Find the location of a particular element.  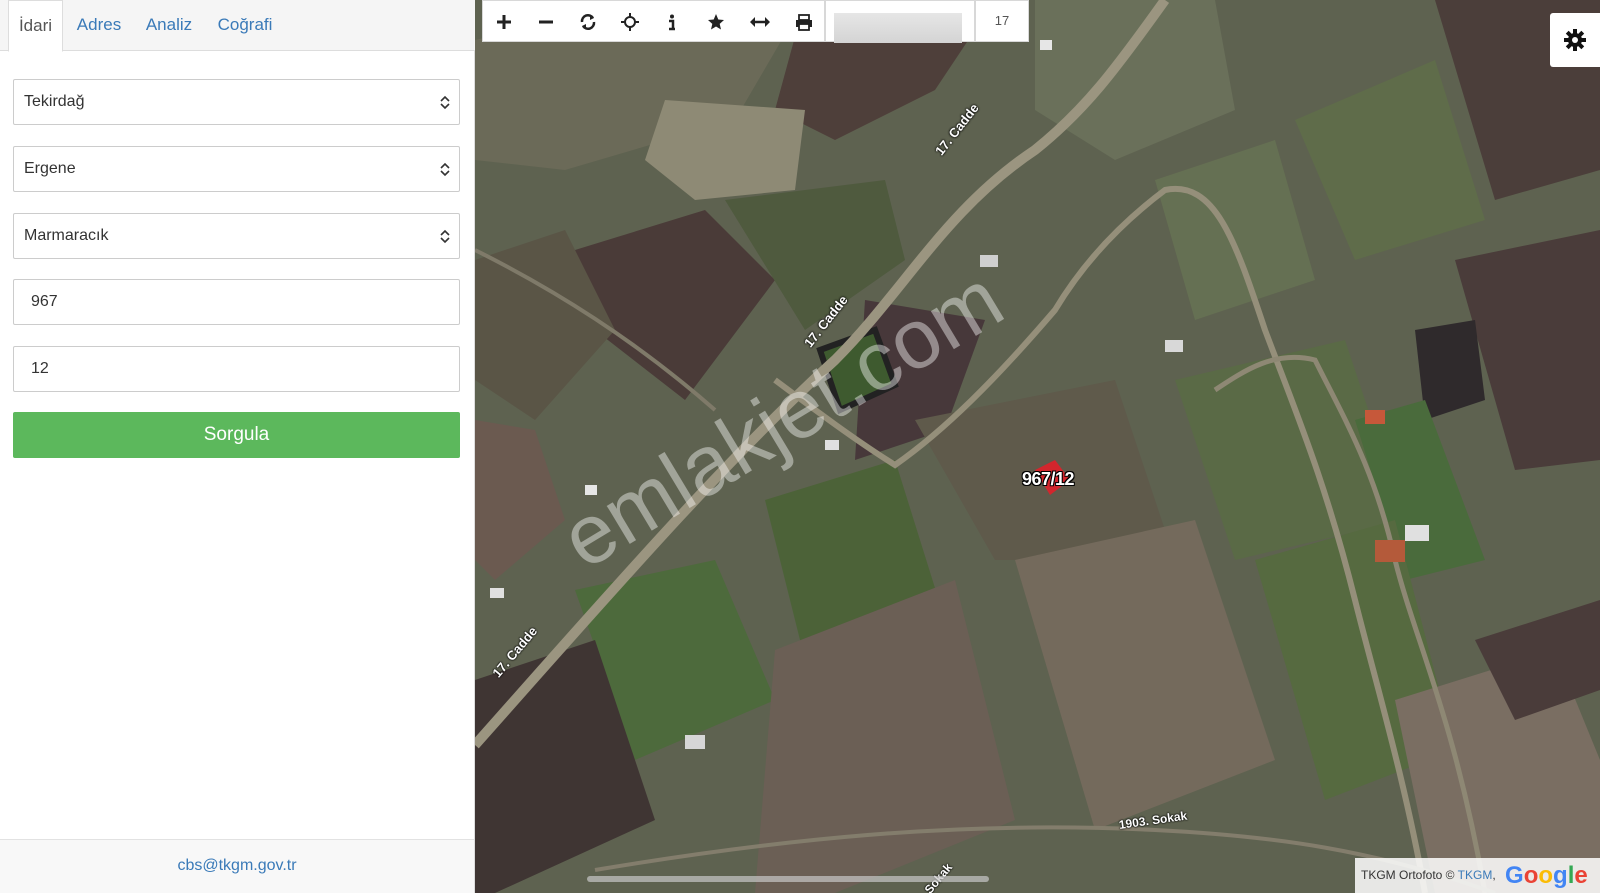

zoom-out-icon is located at coordinates (546, 22).